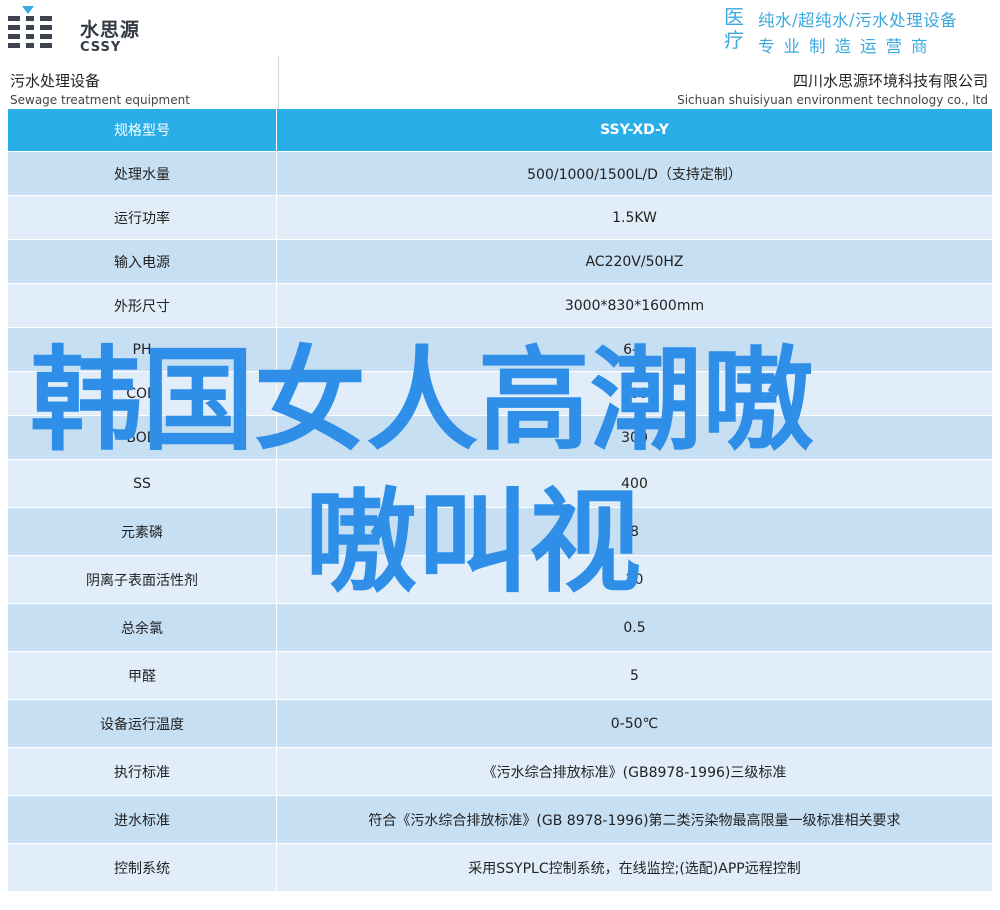 Image resolution: width=1000 pixels, height=910 pixels. Describe the element at coordinates (500, 306) in the screenshot. I see `table-row: 外形尺寸 3000*830*1600mm` at that location.